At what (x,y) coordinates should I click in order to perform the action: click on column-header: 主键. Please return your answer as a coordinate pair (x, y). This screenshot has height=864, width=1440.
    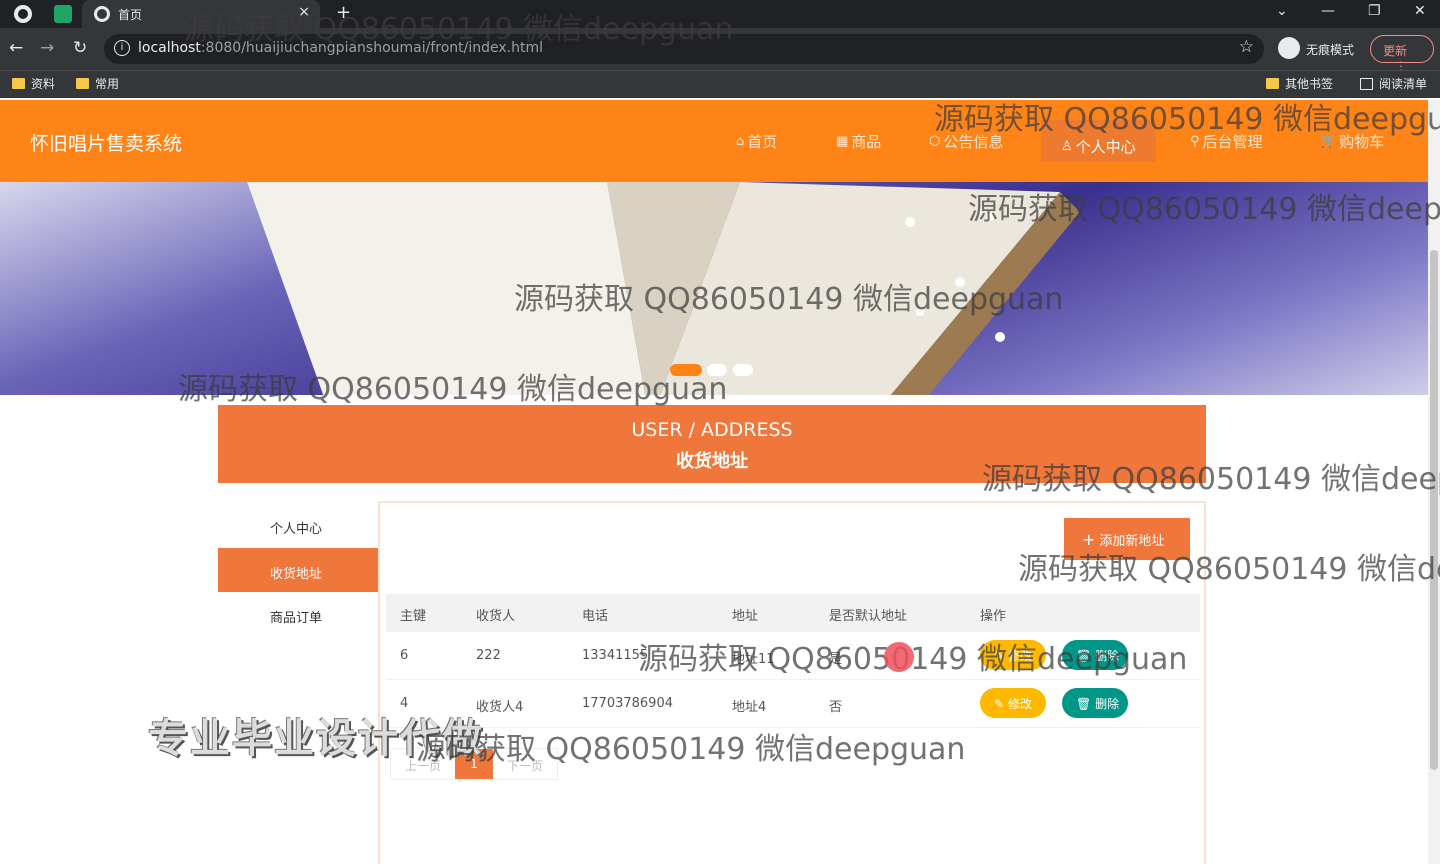
    Looking at the image, I should click on (413, 616).